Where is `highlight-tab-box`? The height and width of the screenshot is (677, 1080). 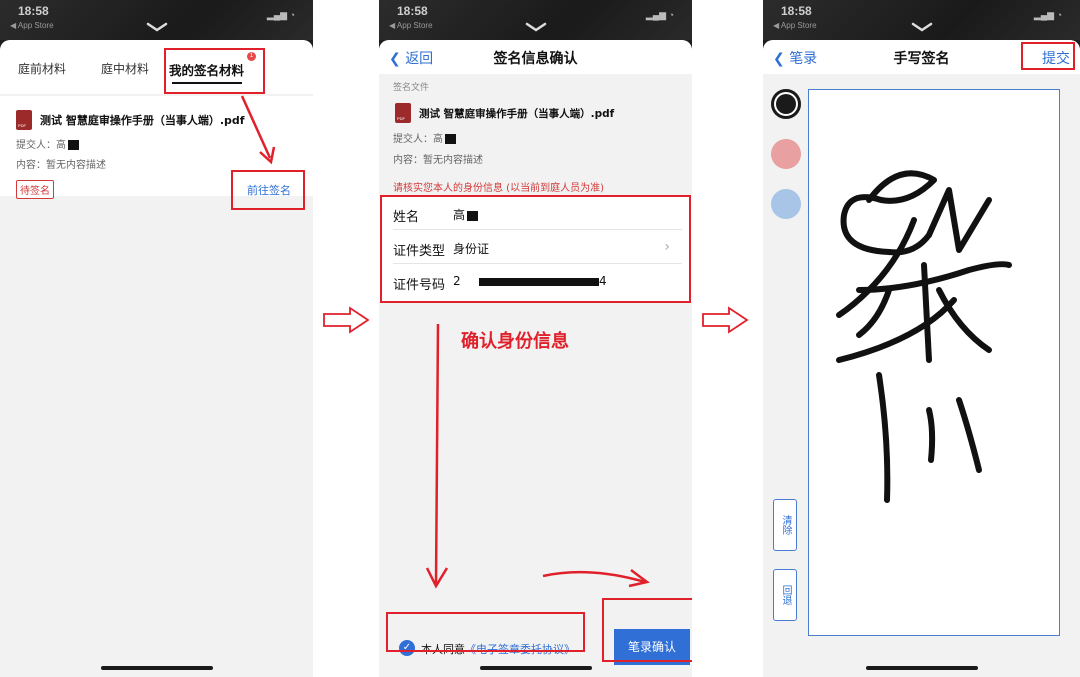
highlight-tab-box is located at coordinates (214, 71).